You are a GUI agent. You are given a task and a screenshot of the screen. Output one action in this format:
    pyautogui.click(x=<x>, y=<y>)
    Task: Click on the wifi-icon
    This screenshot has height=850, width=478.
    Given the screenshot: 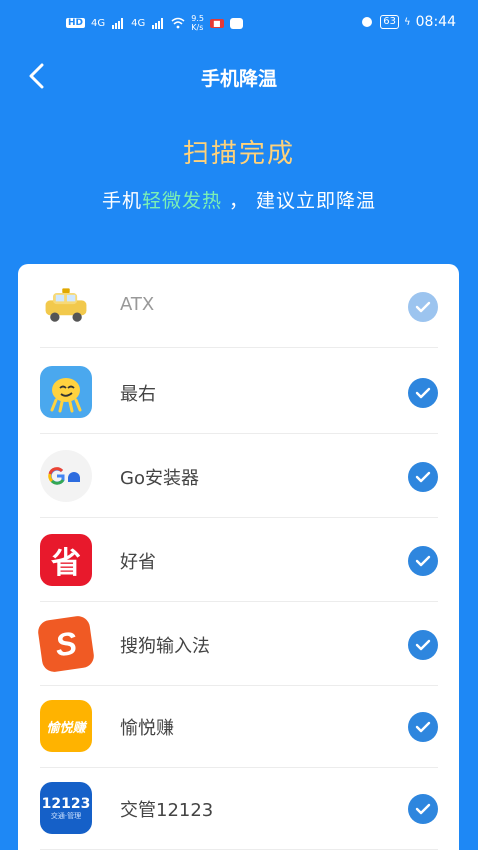 What is the action you would take?
    pyautogui.click(x=178, y=23)
    